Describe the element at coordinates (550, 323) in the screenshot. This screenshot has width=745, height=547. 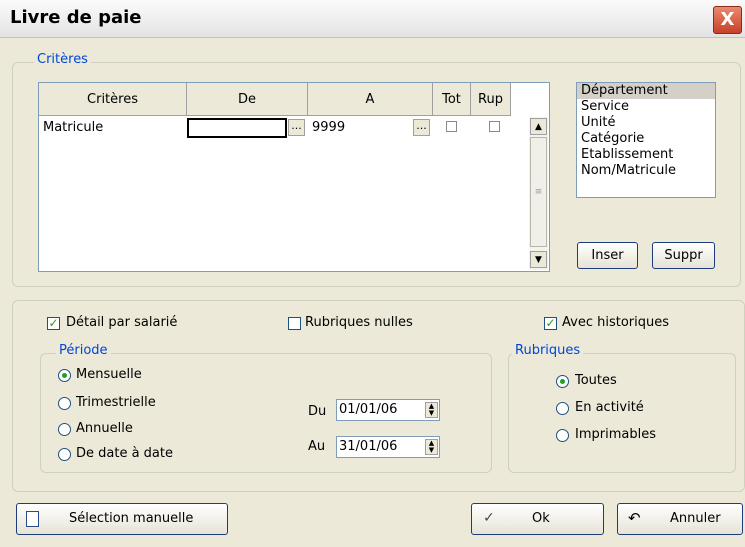
I see `avec-historiques-checkbox: ✓` at that location.